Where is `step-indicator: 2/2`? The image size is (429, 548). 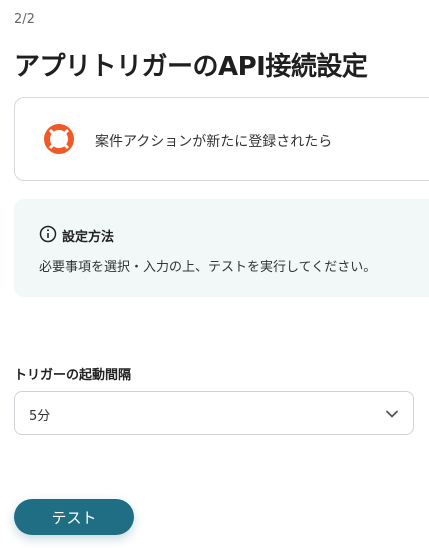 step-indicator: 2/2 is located at coordinates (24, 19).